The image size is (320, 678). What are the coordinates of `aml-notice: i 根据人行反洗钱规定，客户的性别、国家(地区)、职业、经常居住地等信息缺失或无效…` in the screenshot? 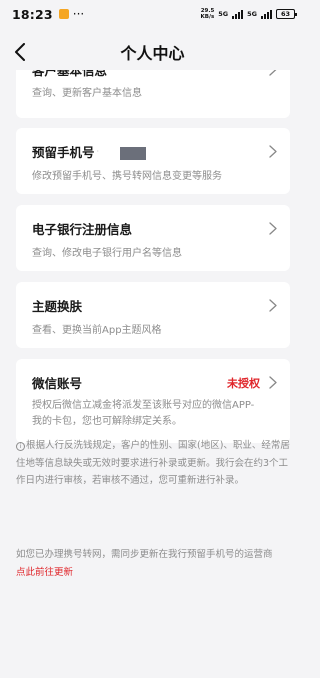 It's located at (156, 463).